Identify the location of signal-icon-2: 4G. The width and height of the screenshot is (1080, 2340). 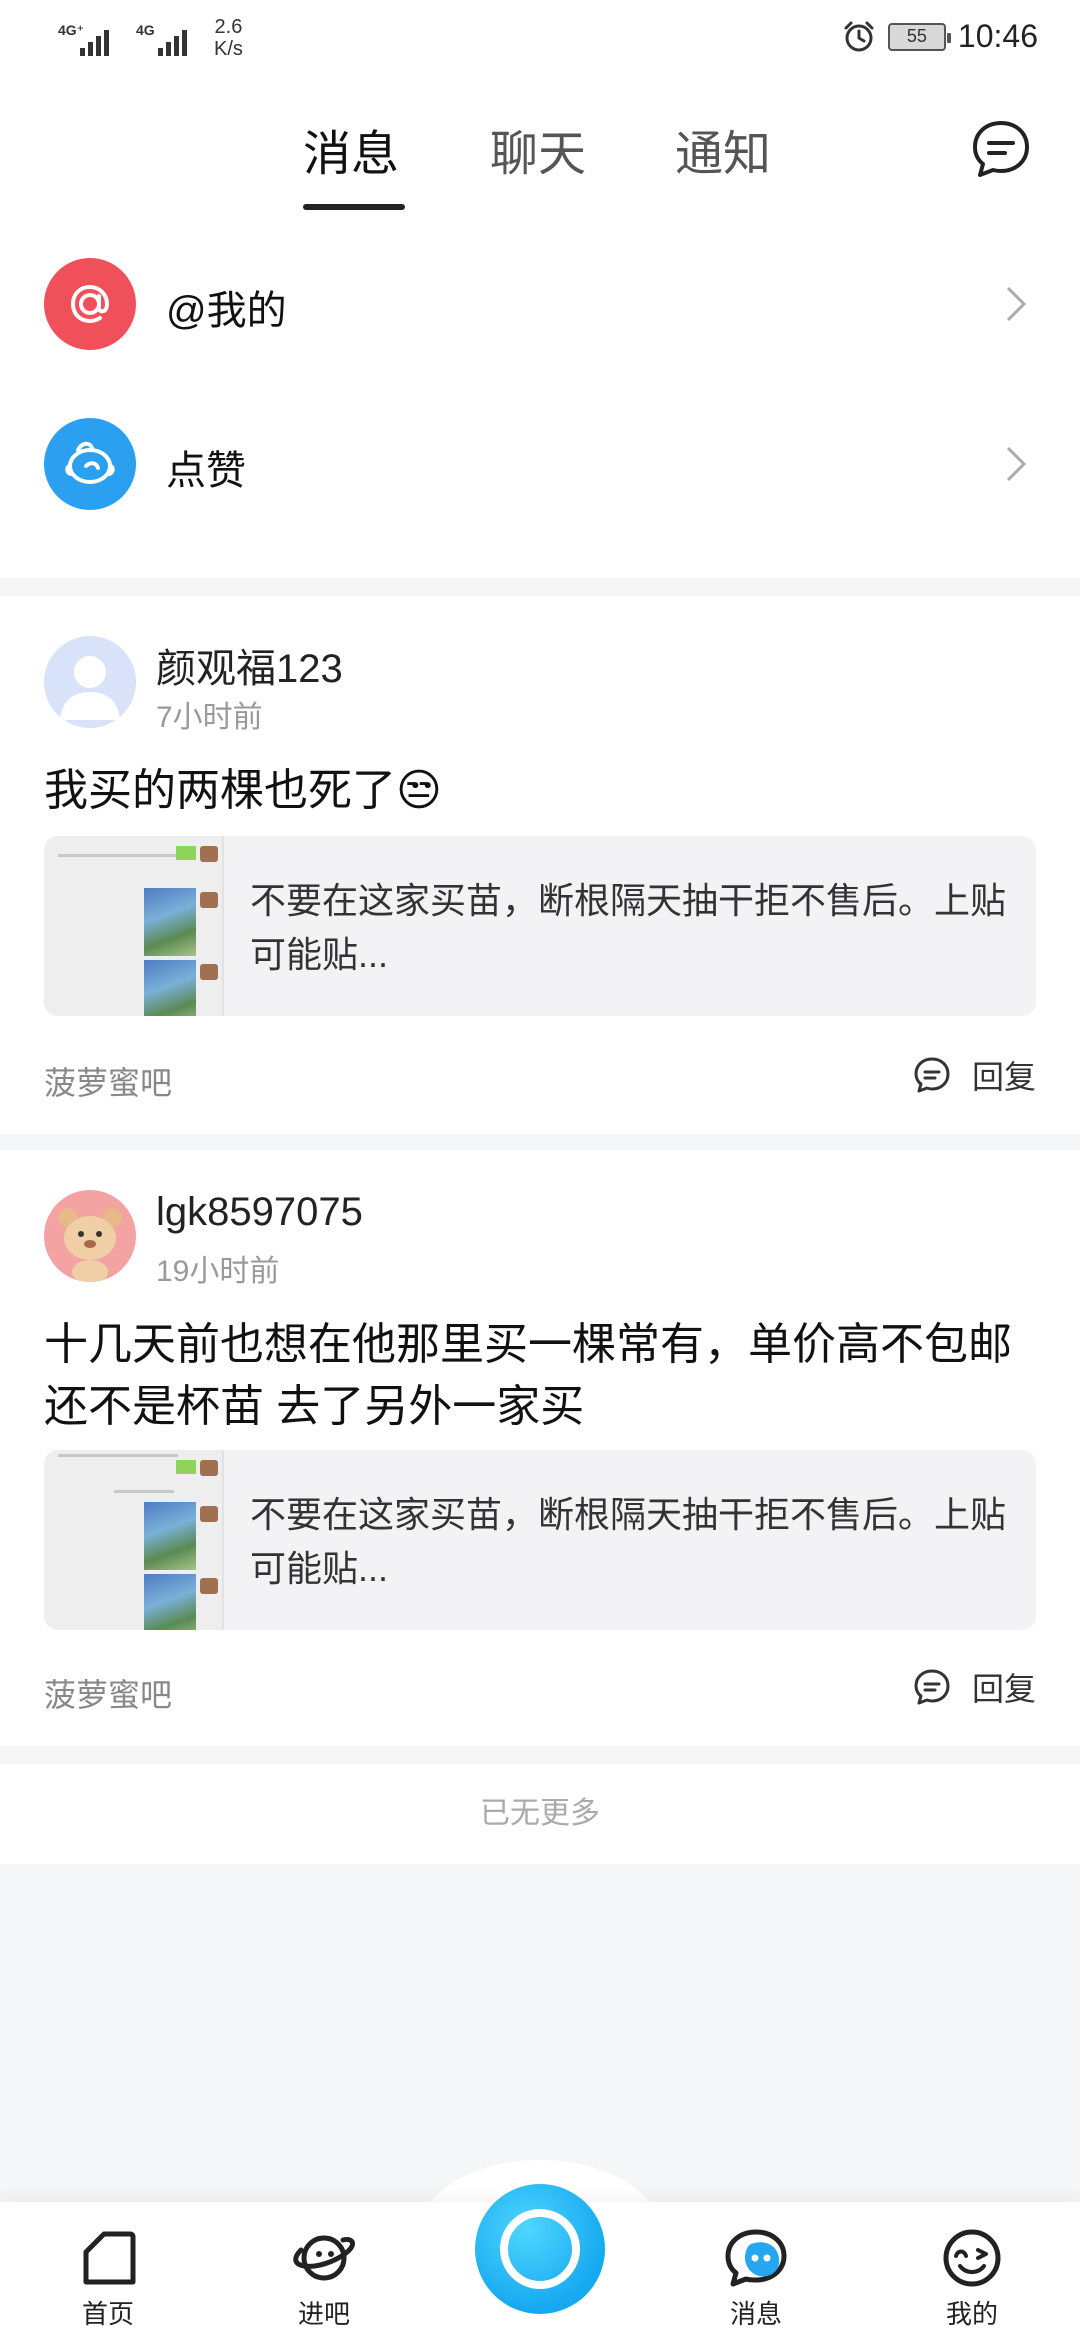
(168, 38).